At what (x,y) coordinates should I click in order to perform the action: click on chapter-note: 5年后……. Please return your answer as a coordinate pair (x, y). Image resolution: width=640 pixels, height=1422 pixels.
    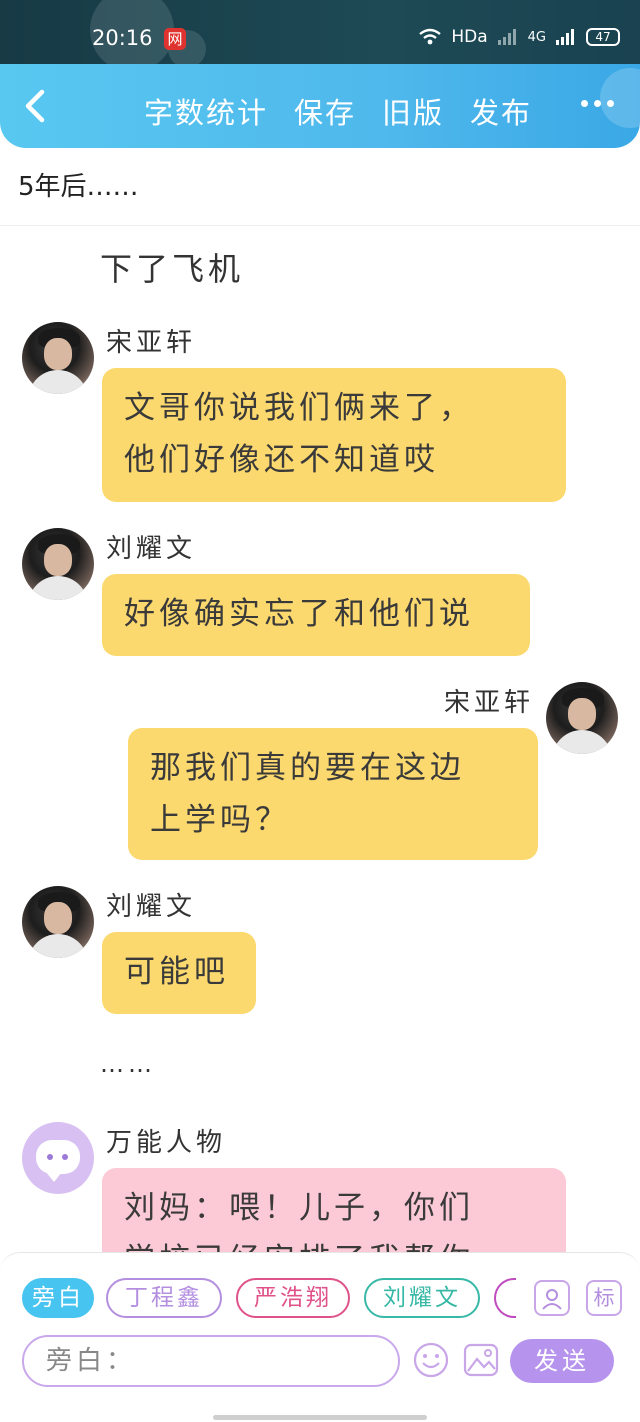
    Looking at the image, I should click on (78, 184).